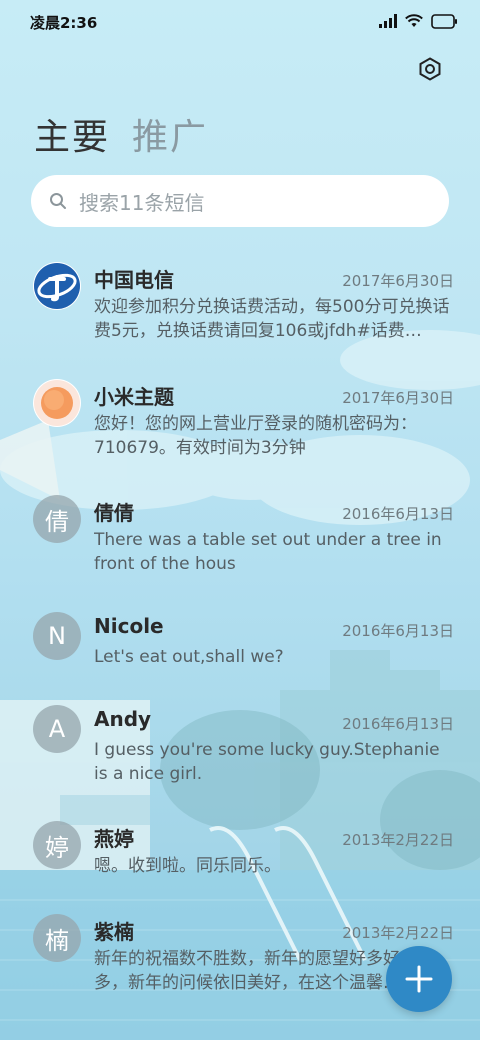 This screenshot has width=480, height=1040. What do you see at coordinates (114, 839) in the screenshot?
I see `message-sender: 燕婷` at bounding box center [114, 839].